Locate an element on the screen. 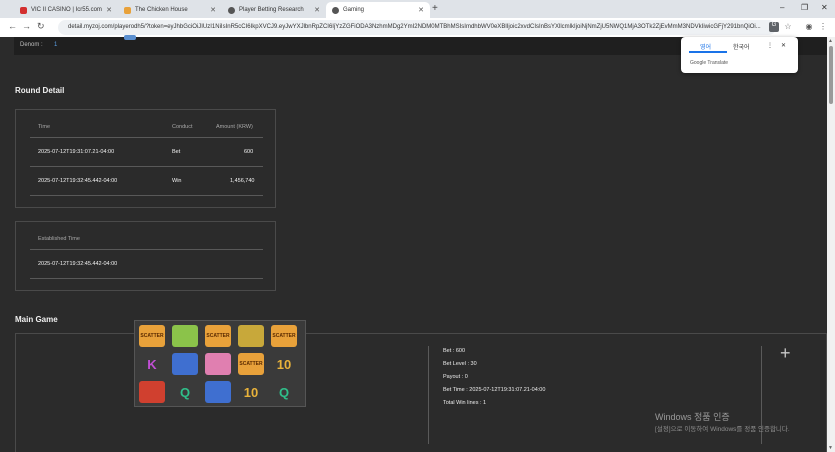 The image size is (835, 452). tab-chicken-house: The Chicken House ✕ is located at coordinates (170, 10).